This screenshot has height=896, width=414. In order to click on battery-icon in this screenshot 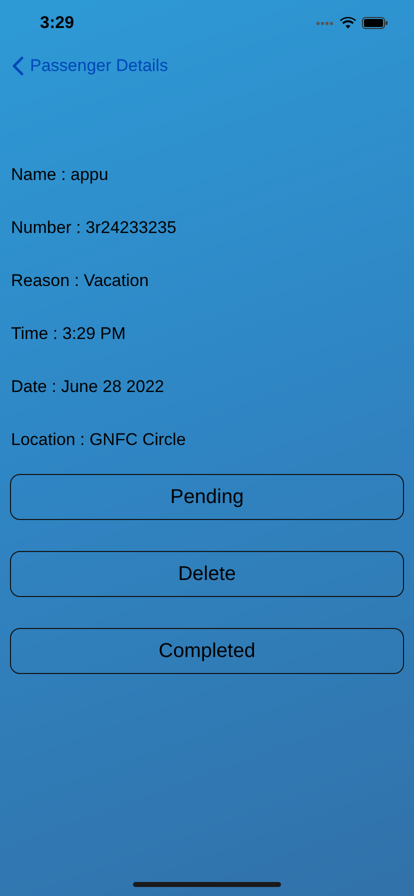, I will do `click(375, 23)`.